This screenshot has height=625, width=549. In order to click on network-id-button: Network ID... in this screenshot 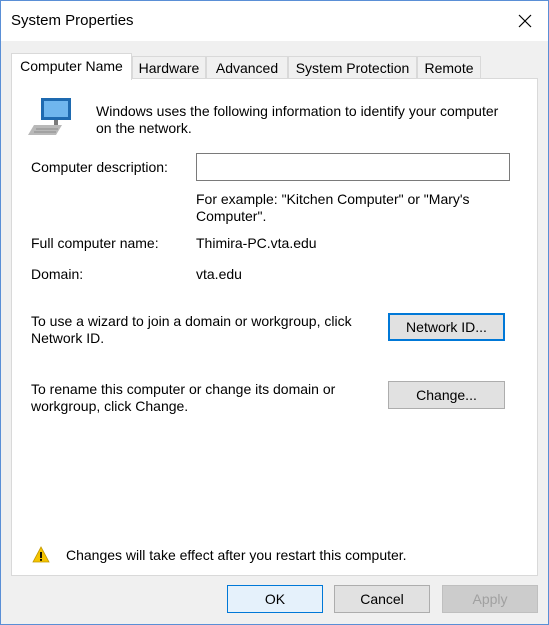, I will do `click(446, 327)`.